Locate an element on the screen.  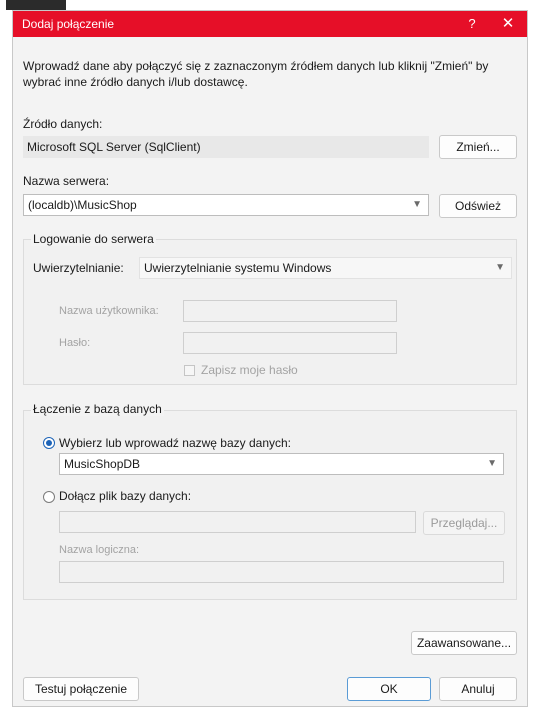
auth-value: Uwierzytelnianie systemu Windows is located at coordinates (238, 268).